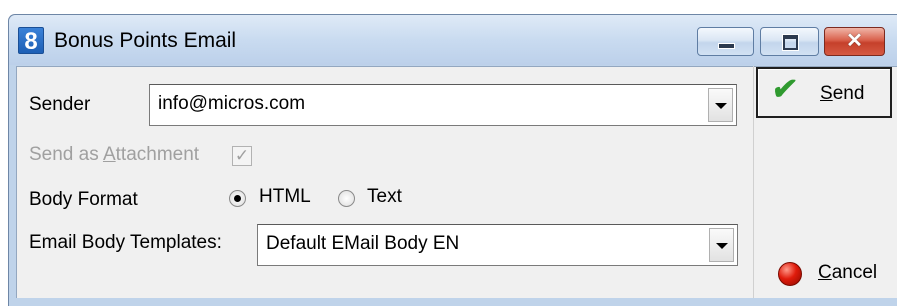 This screenshot has height=306, width=897. Describe the element at coordinates (145, 40) in the screenshot. I see `window-title: Bonus Points Email` at that location.